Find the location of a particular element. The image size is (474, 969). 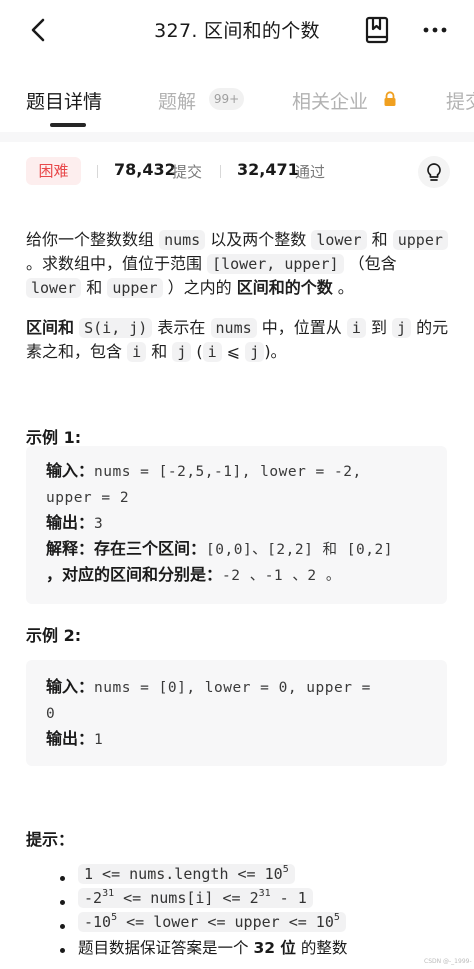

submissions-label: 提交 is located at coordinates (187, 172).